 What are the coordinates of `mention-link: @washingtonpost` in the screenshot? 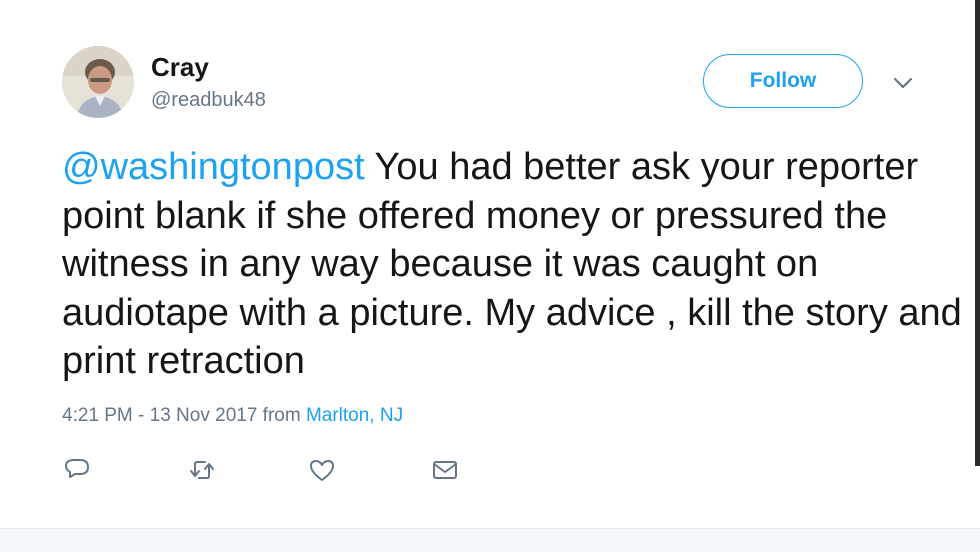 It's located at (213, 167).